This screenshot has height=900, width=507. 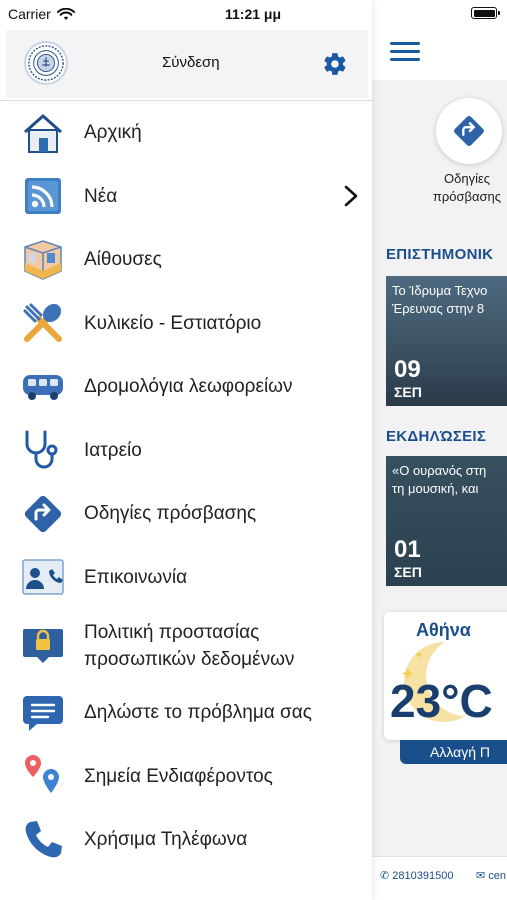 I want to click on battery-icon, so click(x=485, y=13).